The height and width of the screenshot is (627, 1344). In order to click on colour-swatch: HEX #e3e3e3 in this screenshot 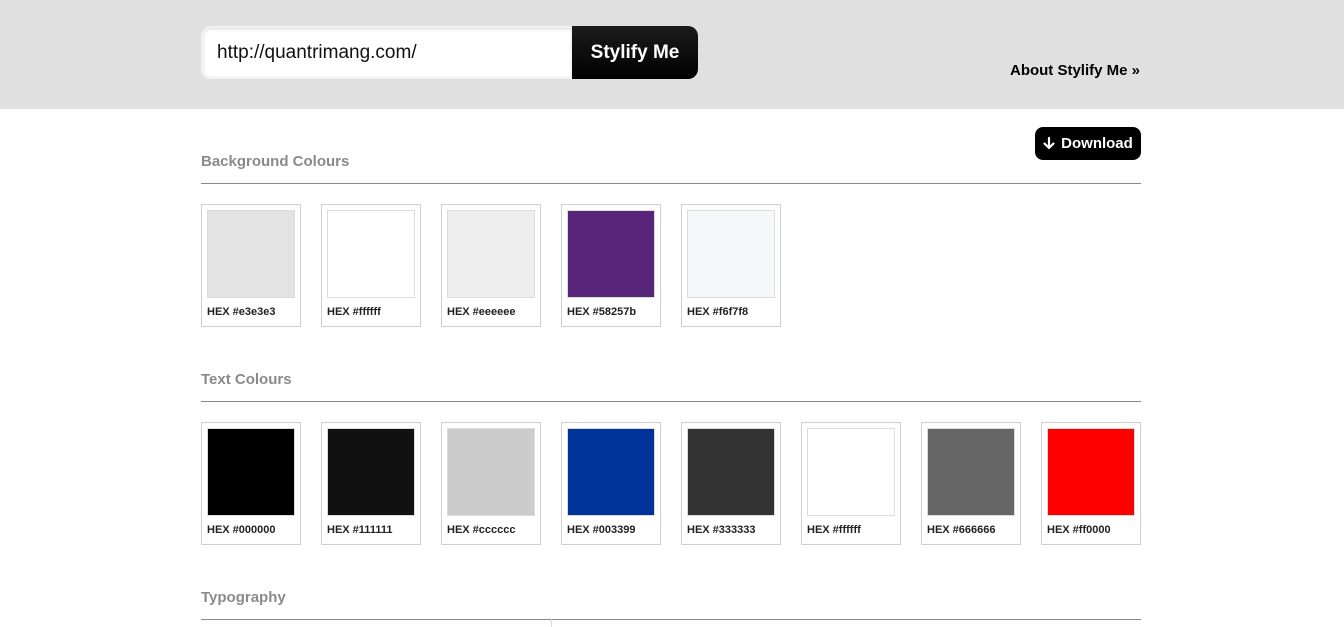, I will do `click(251, 265)`.